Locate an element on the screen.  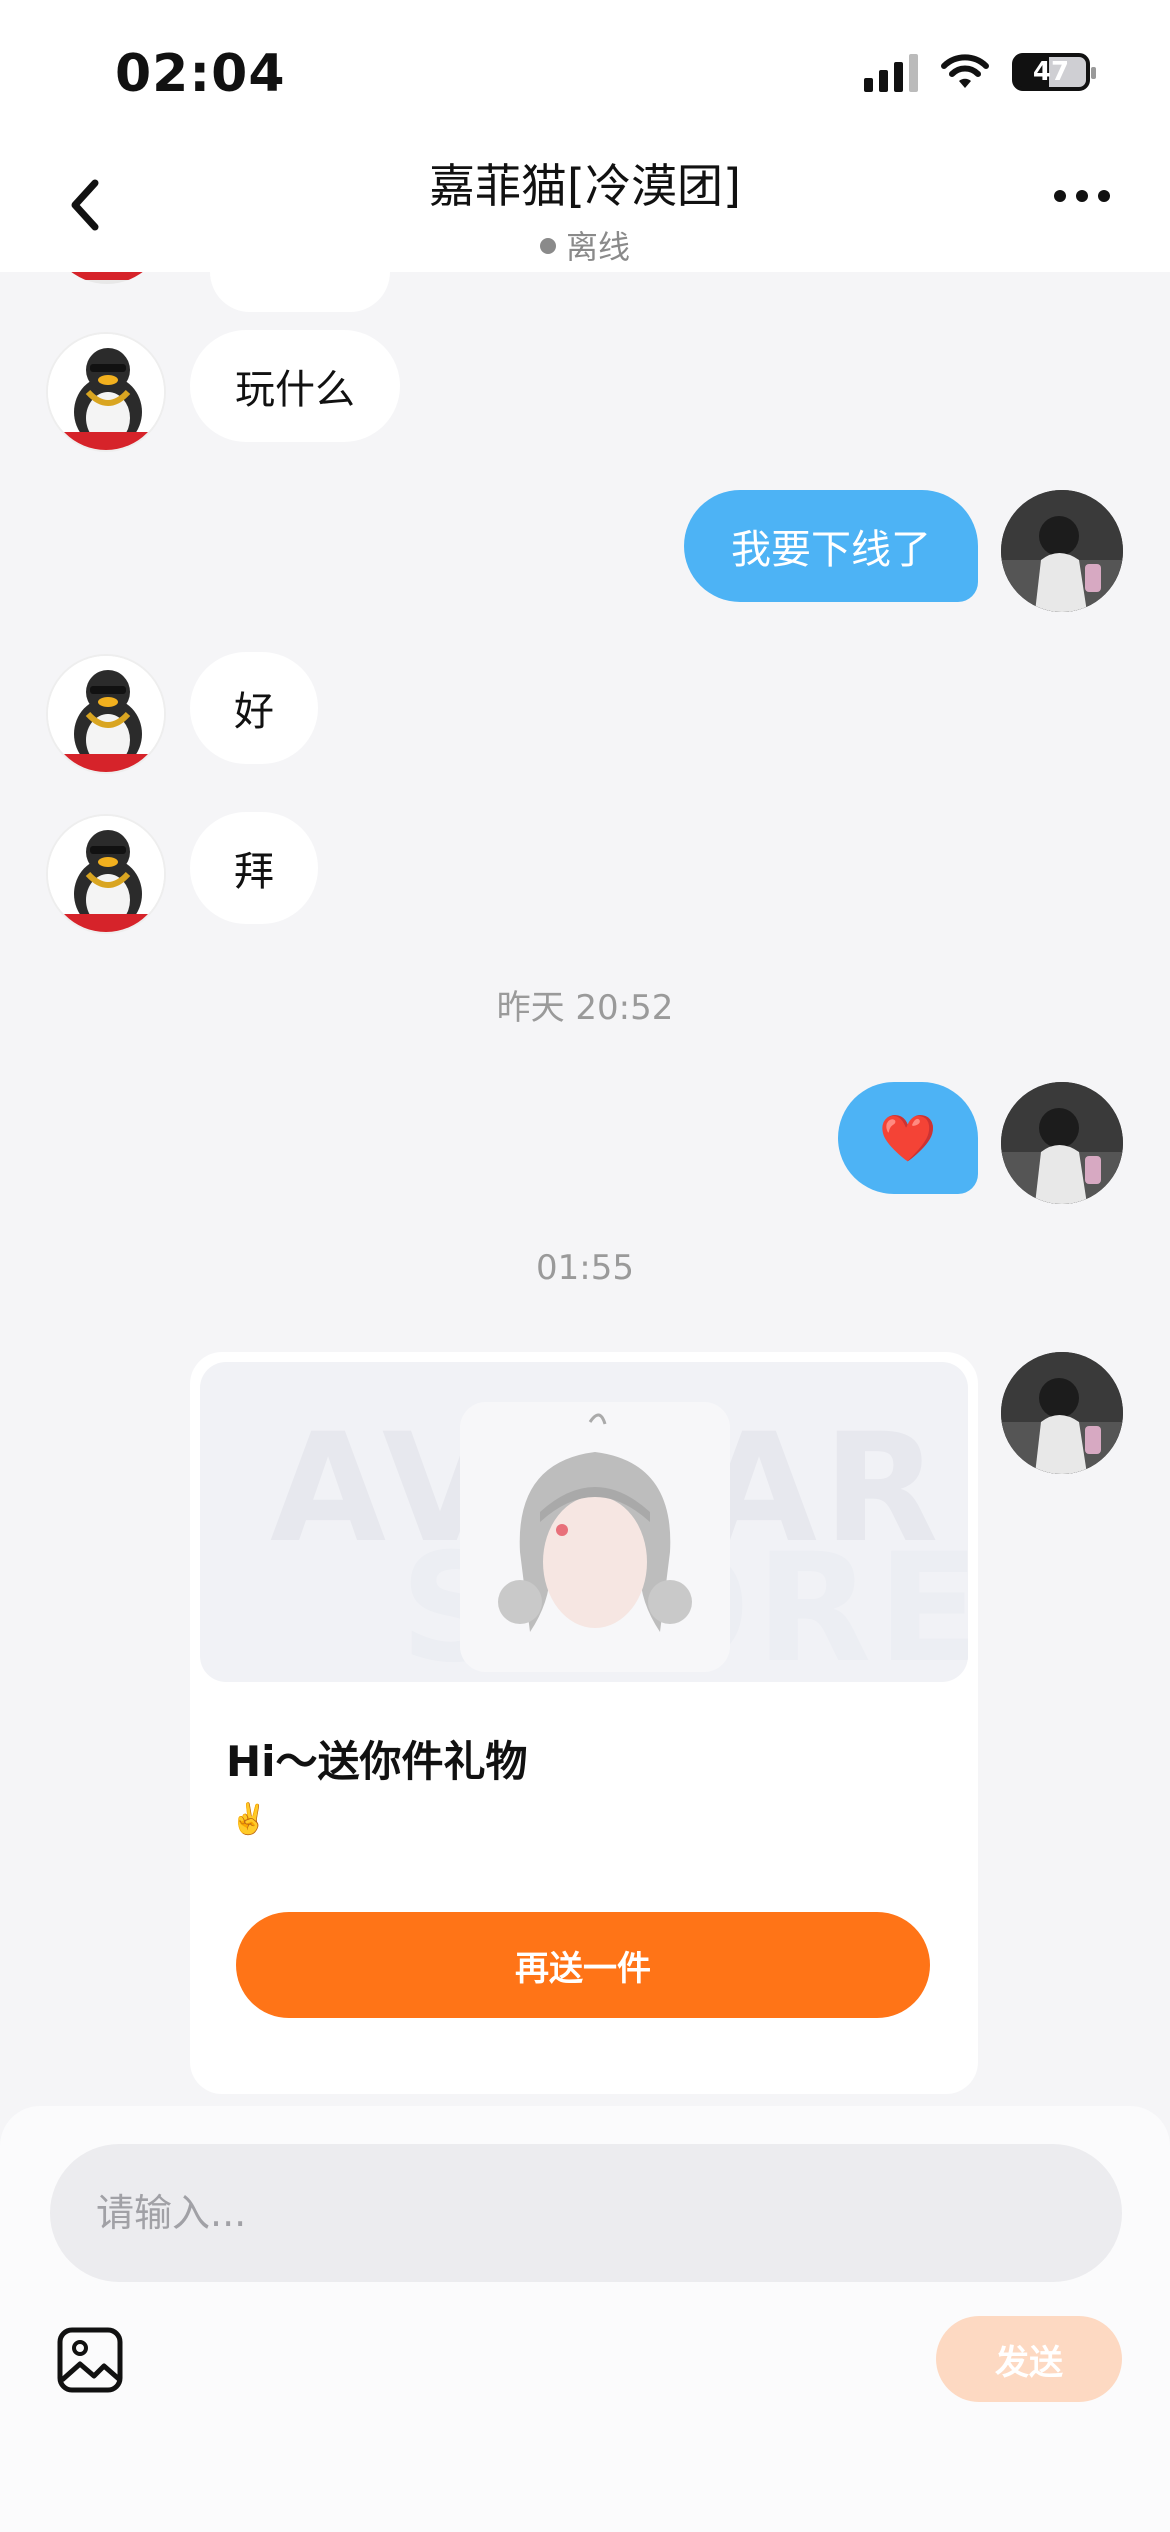
online-status: 离线 is located at coordinates (585, 245).